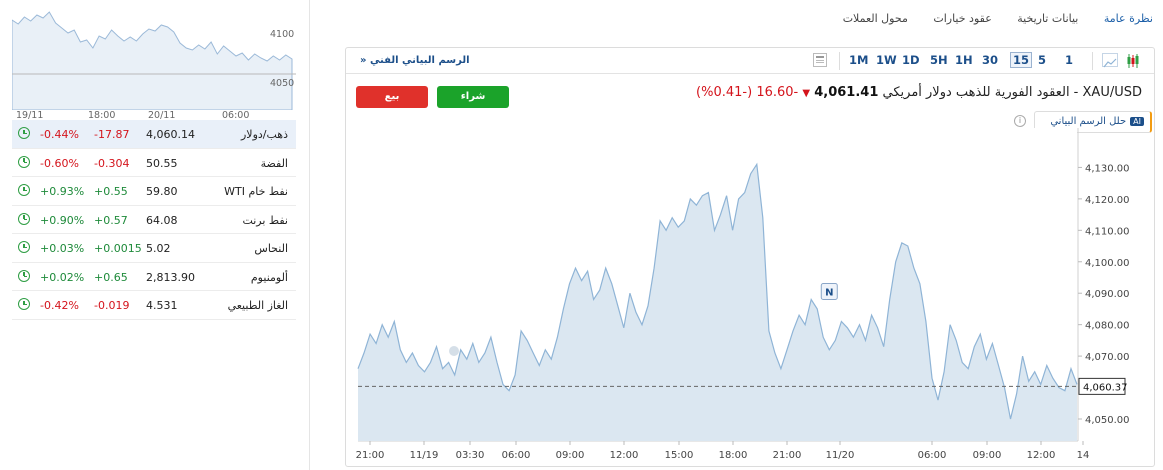 Image resolution: width=1163 pixels, height=470 pixels. What do you see at coordinates (170, 277) in the screenshot?
I see `last-price: 2,813.90` at bounding box center [170, 277].